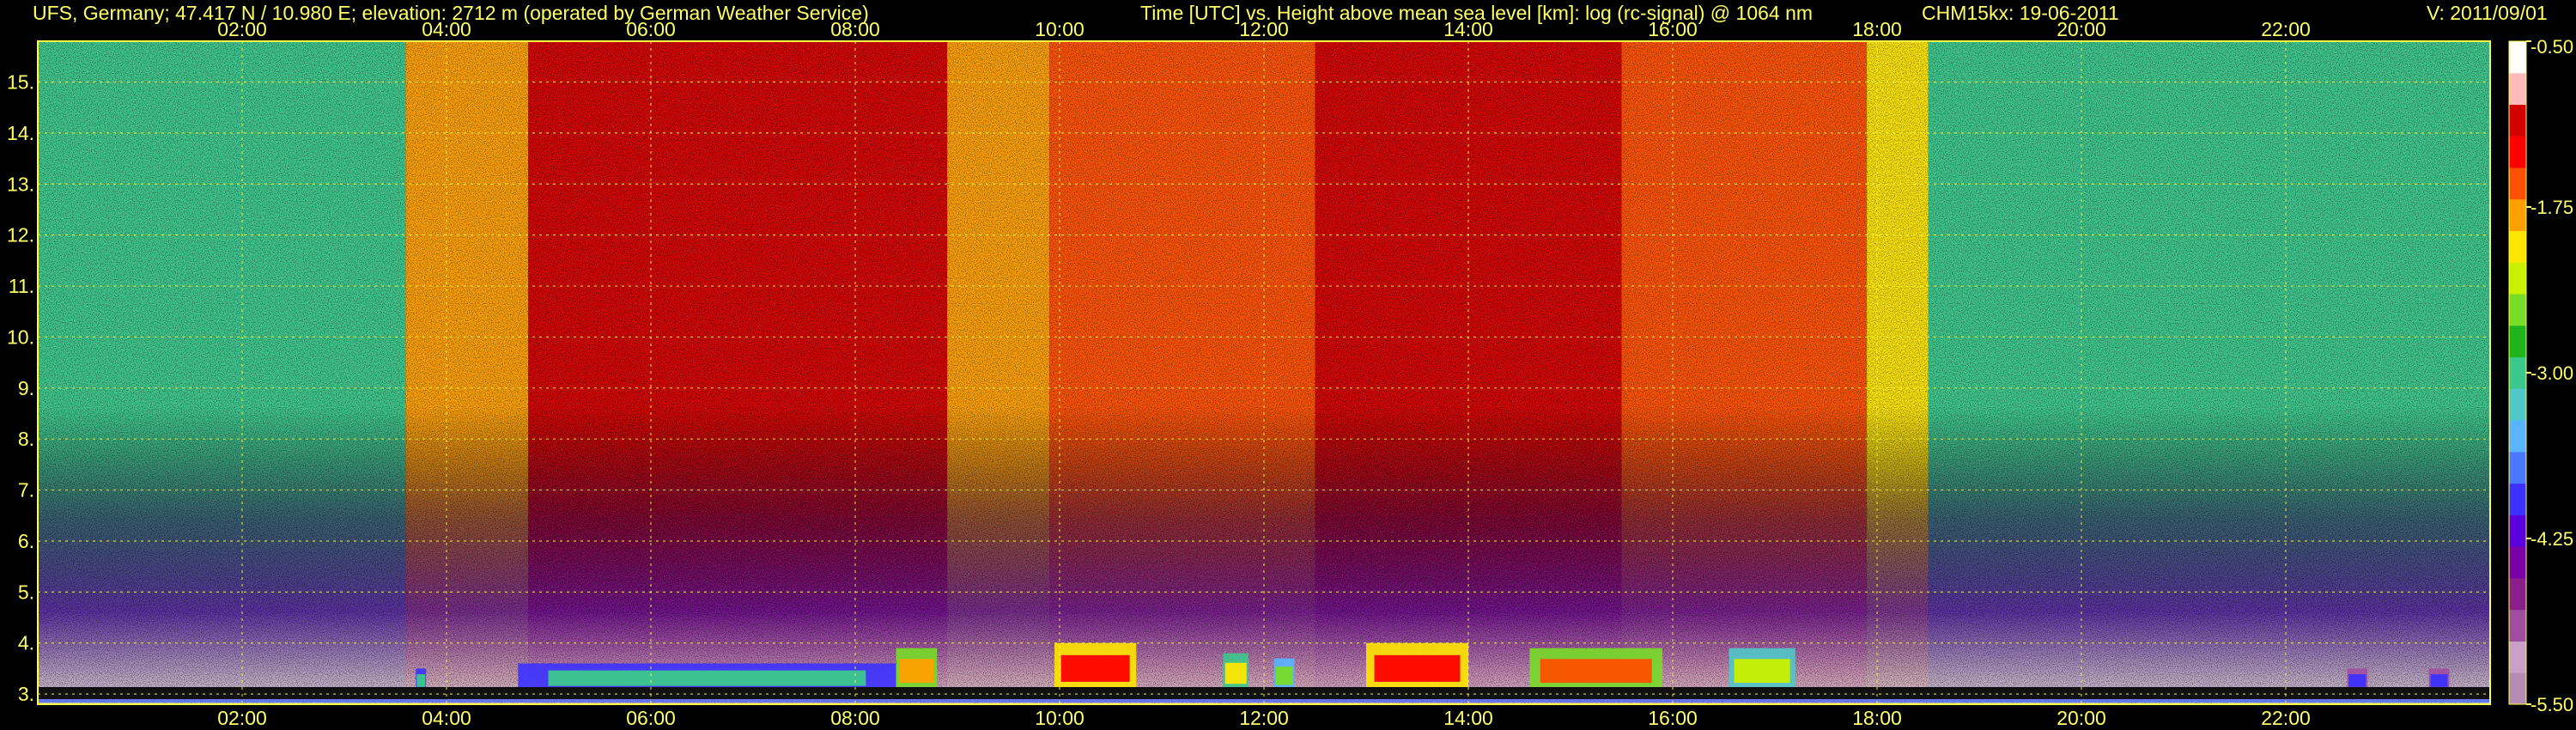 The height and width of the screenshot is (730, 2576). What do you see at coordinates (2551, 373) in the screenshot?
I see `colorbar-tick-label: -3.00` at bounding box center [2551, 373].